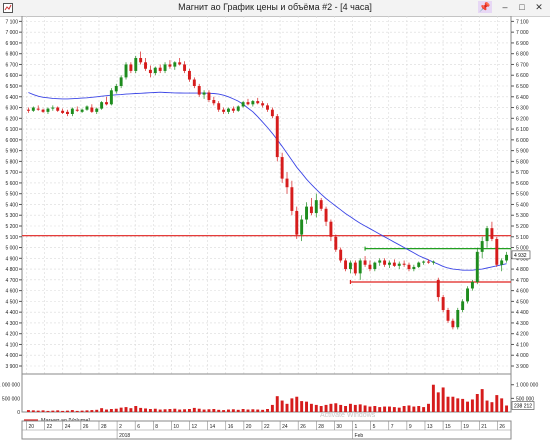 This screenshot has width=550, height=447. Describe the element at coordinates (522, 205) in the screenshot. I see `y-tick-label: 5 400` at that location.